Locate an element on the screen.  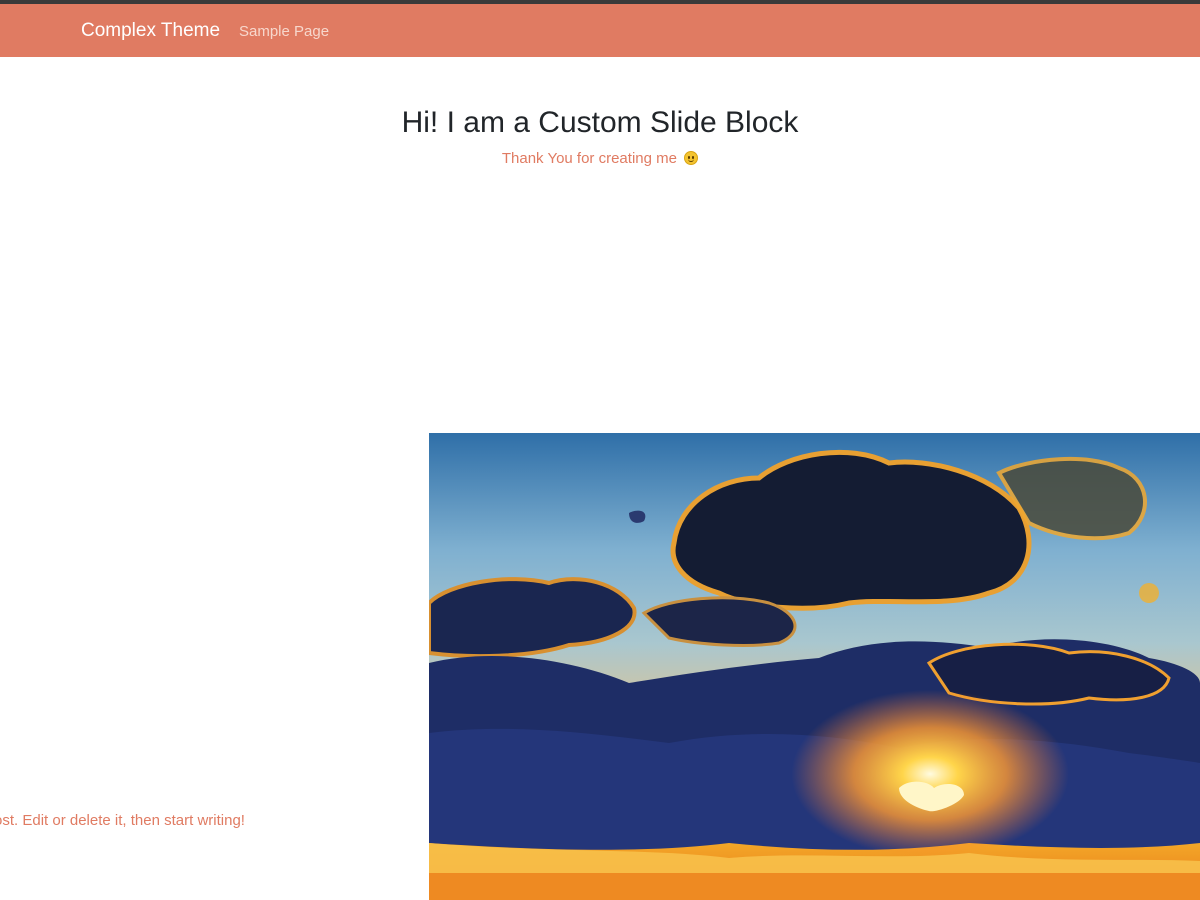
slightly-smiling-face-icon is located at coordinates (691, 158).